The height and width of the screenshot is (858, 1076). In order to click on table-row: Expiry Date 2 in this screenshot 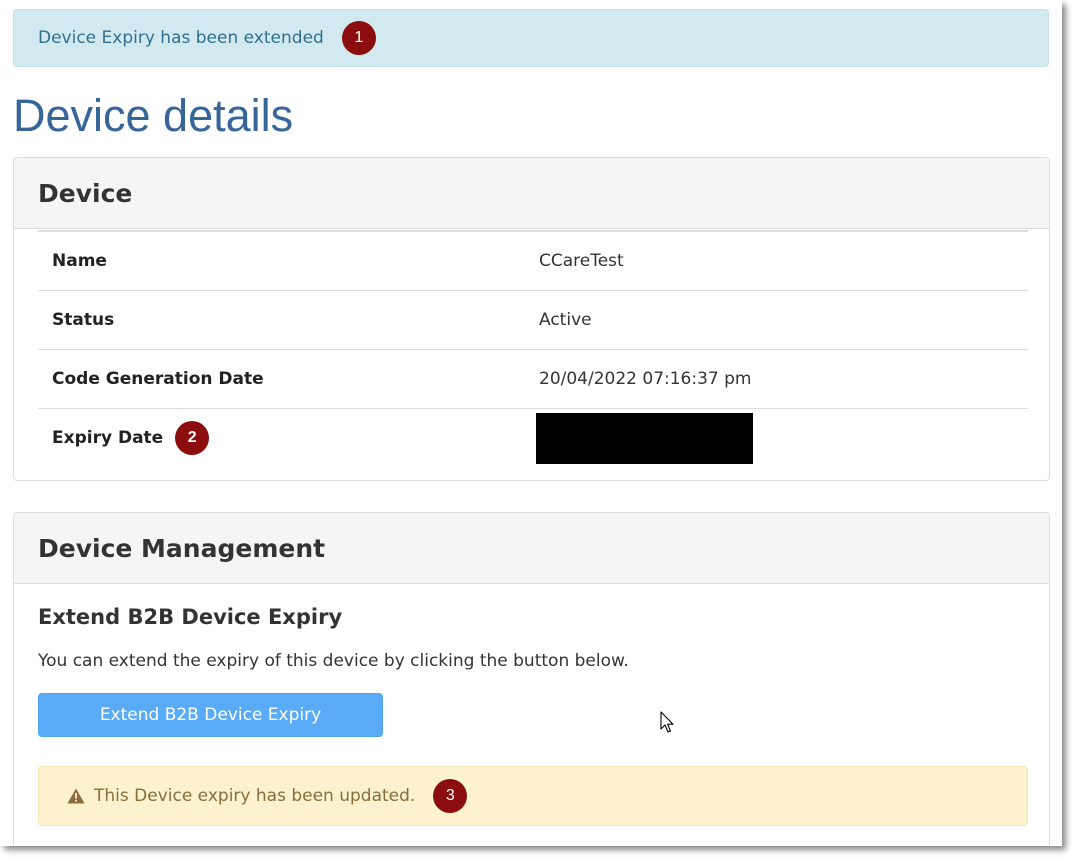, I will do `click(533, 437)`.